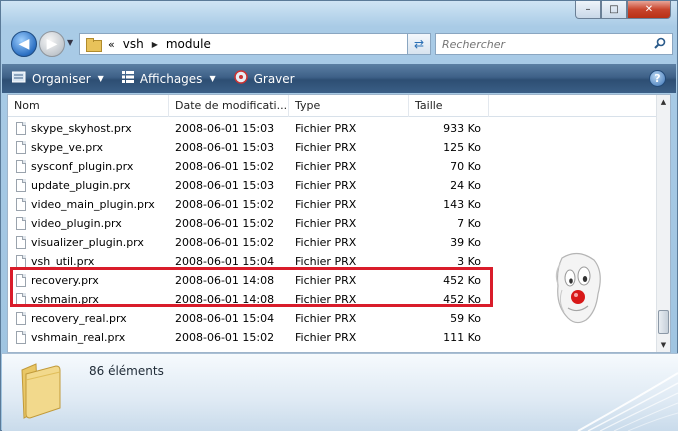 The width and height of the screenshot is (678, 431). I want to click on file-name: recovery.prx, so click(65, 280).